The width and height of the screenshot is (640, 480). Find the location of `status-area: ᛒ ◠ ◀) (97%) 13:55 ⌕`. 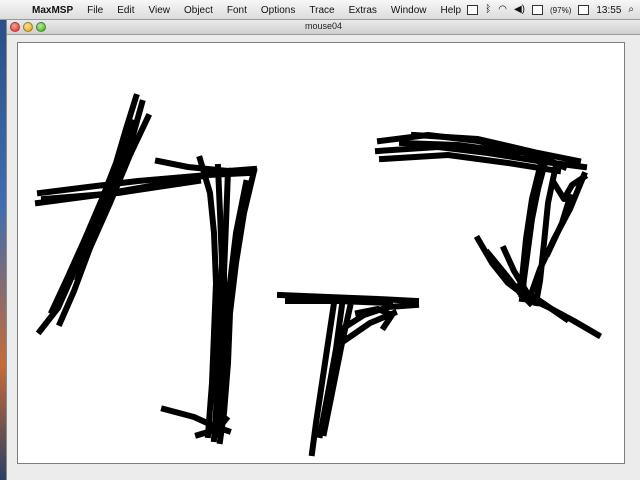

status-area: ᛒ ◠ ◀) (97%) 13:55 ⌕ is located at coordinates (550, 10).